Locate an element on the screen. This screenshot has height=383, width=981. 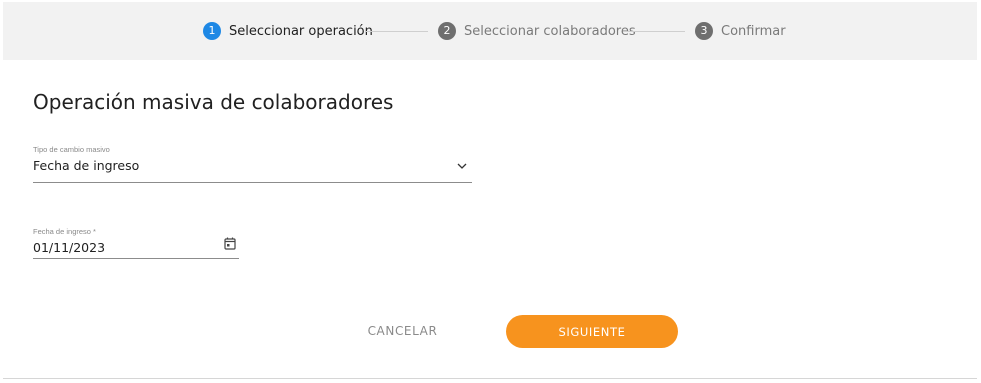
step-number-2: 2 is located at coordinates (447, 31).